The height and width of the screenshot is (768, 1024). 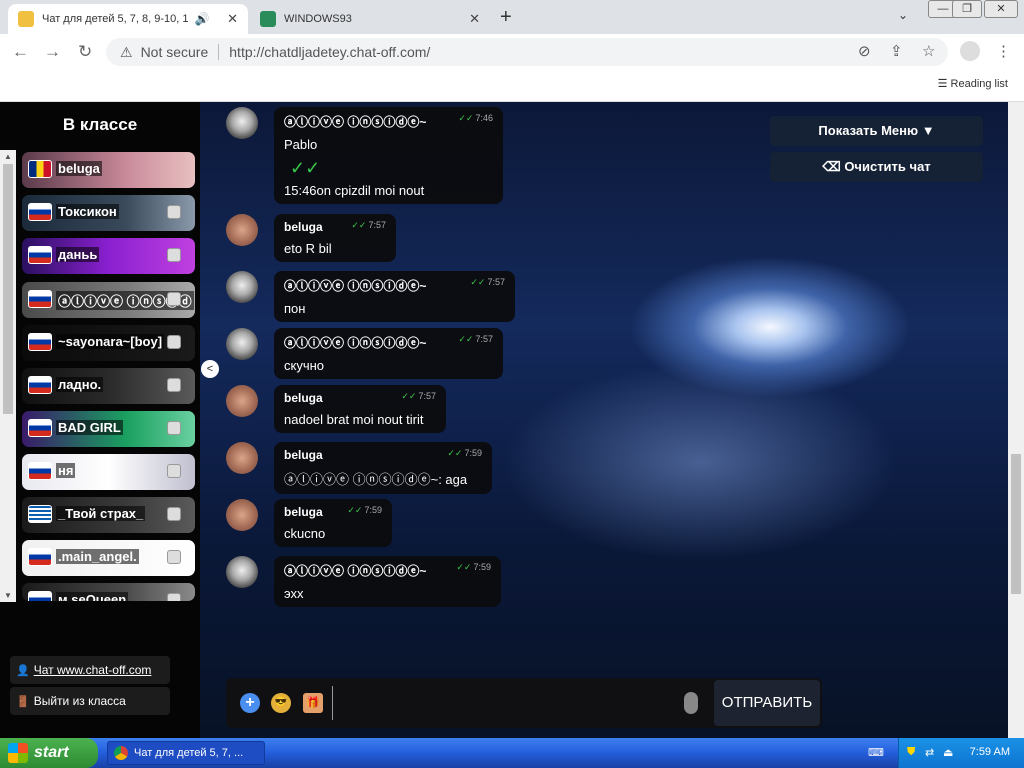 I want to click on profile-icon, so click(x=970, y=51).